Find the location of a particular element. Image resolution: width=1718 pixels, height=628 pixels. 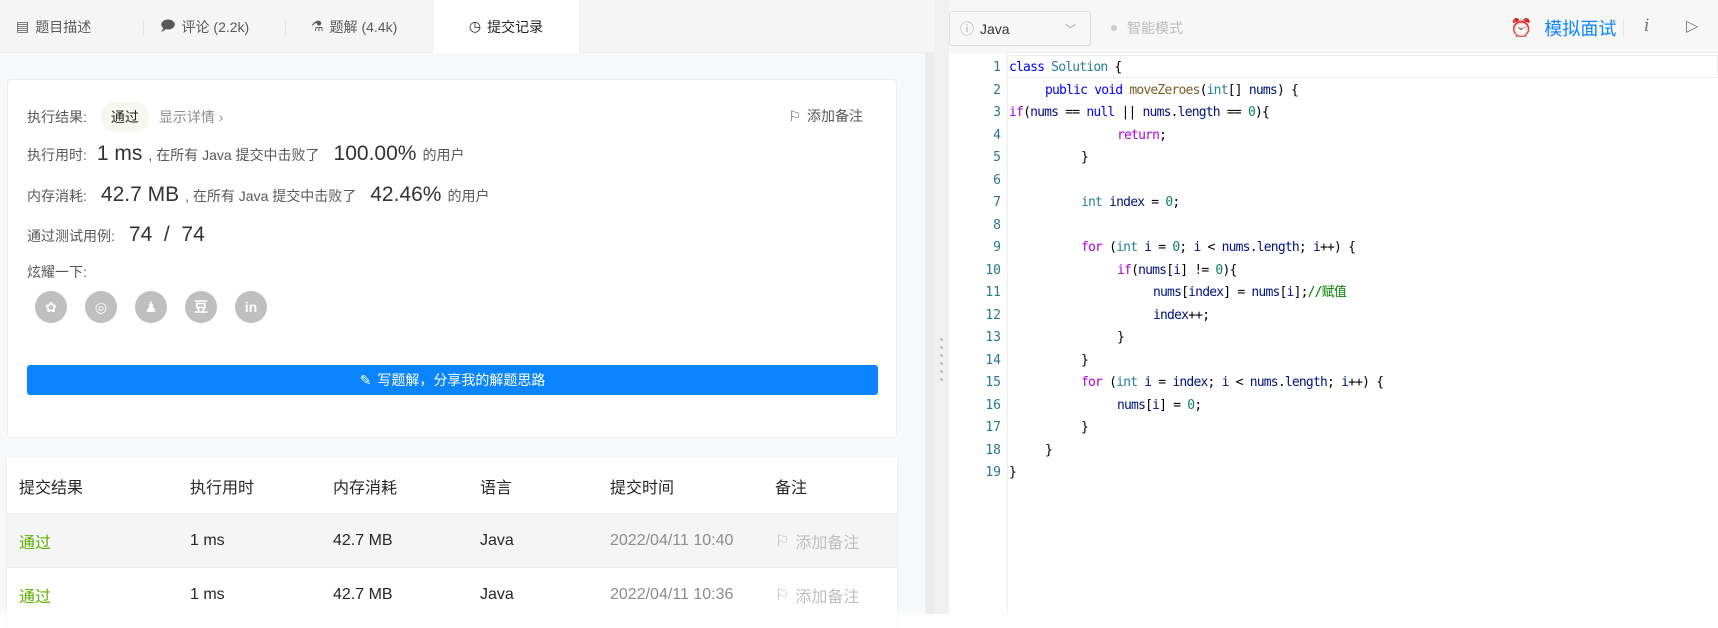

mock-interview-button: ⏰ 模拟面试 is located at coordinates (1563, 28).